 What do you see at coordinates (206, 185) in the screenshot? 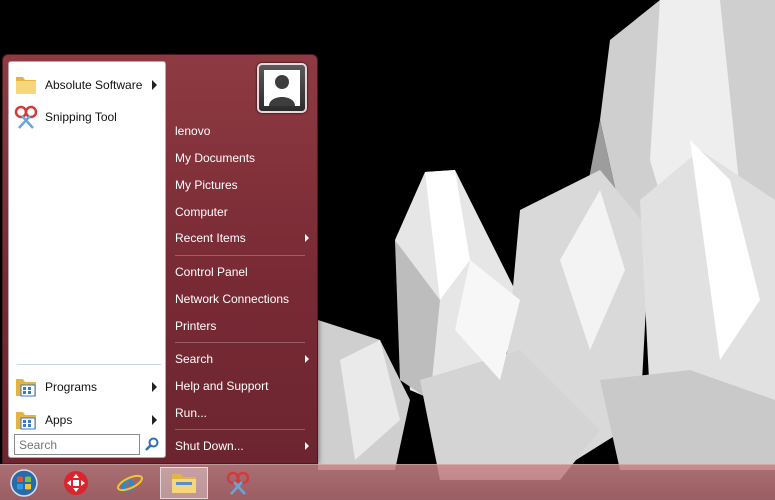
I see `menu-item-label: My Pictures` at bounding box center [206, 185].